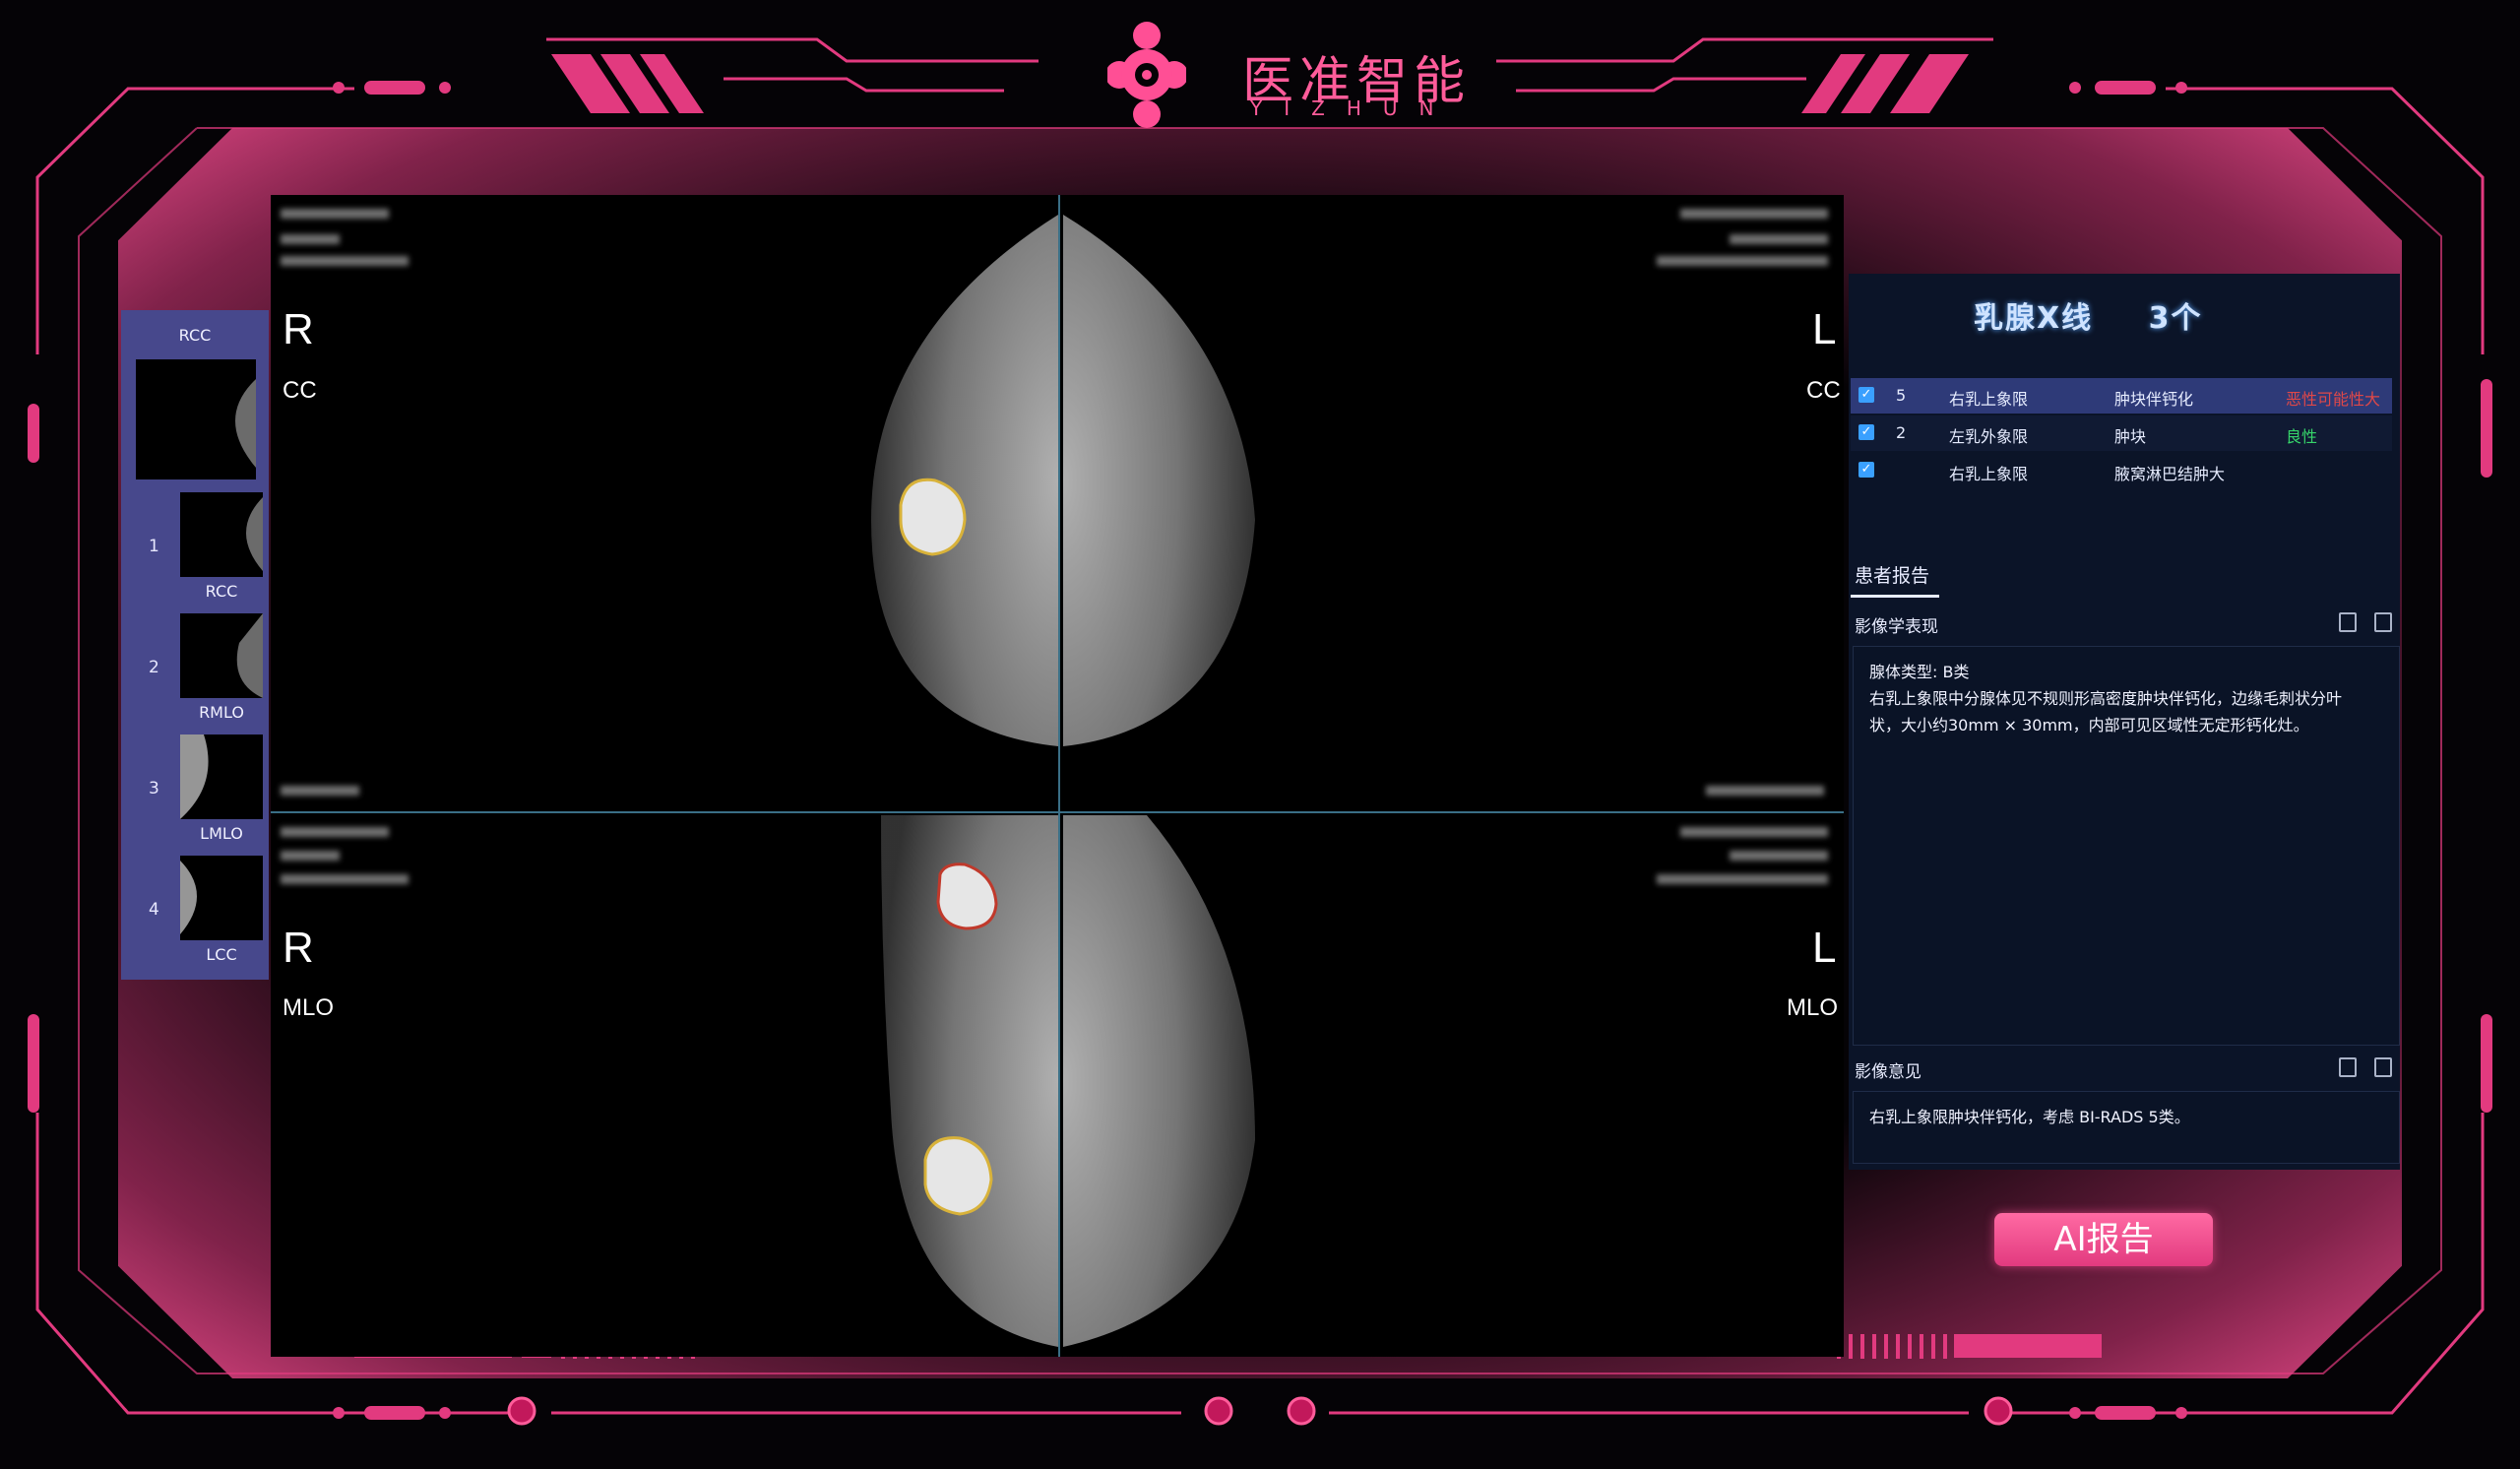 The image size is (2520, 1469). Describe the element at coordinates (1824, 948) in the screenshot. I see `laterality-label-l-mlo: L` at that location.